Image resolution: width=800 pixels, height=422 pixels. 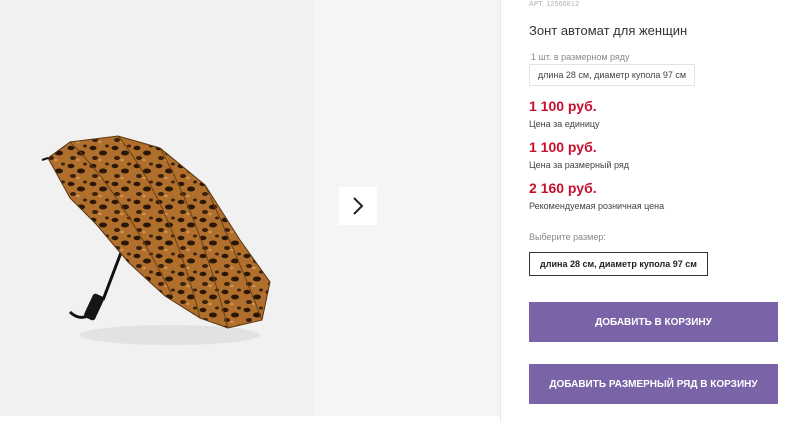 What do you see at coordinates (500, 211) in the screenshot?
I see `column-divider` at bounding box center [500, 211].